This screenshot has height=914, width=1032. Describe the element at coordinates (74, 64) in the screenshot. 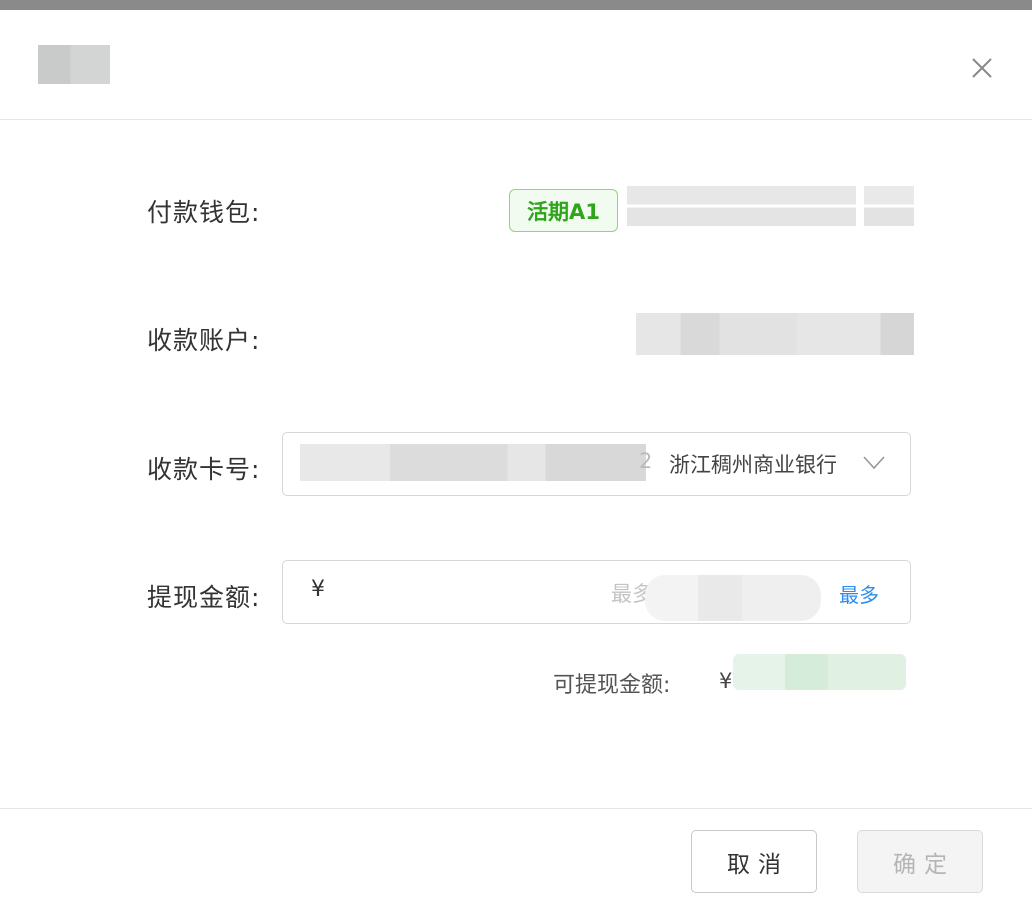

I see `dialog-title-redacted` at that location.